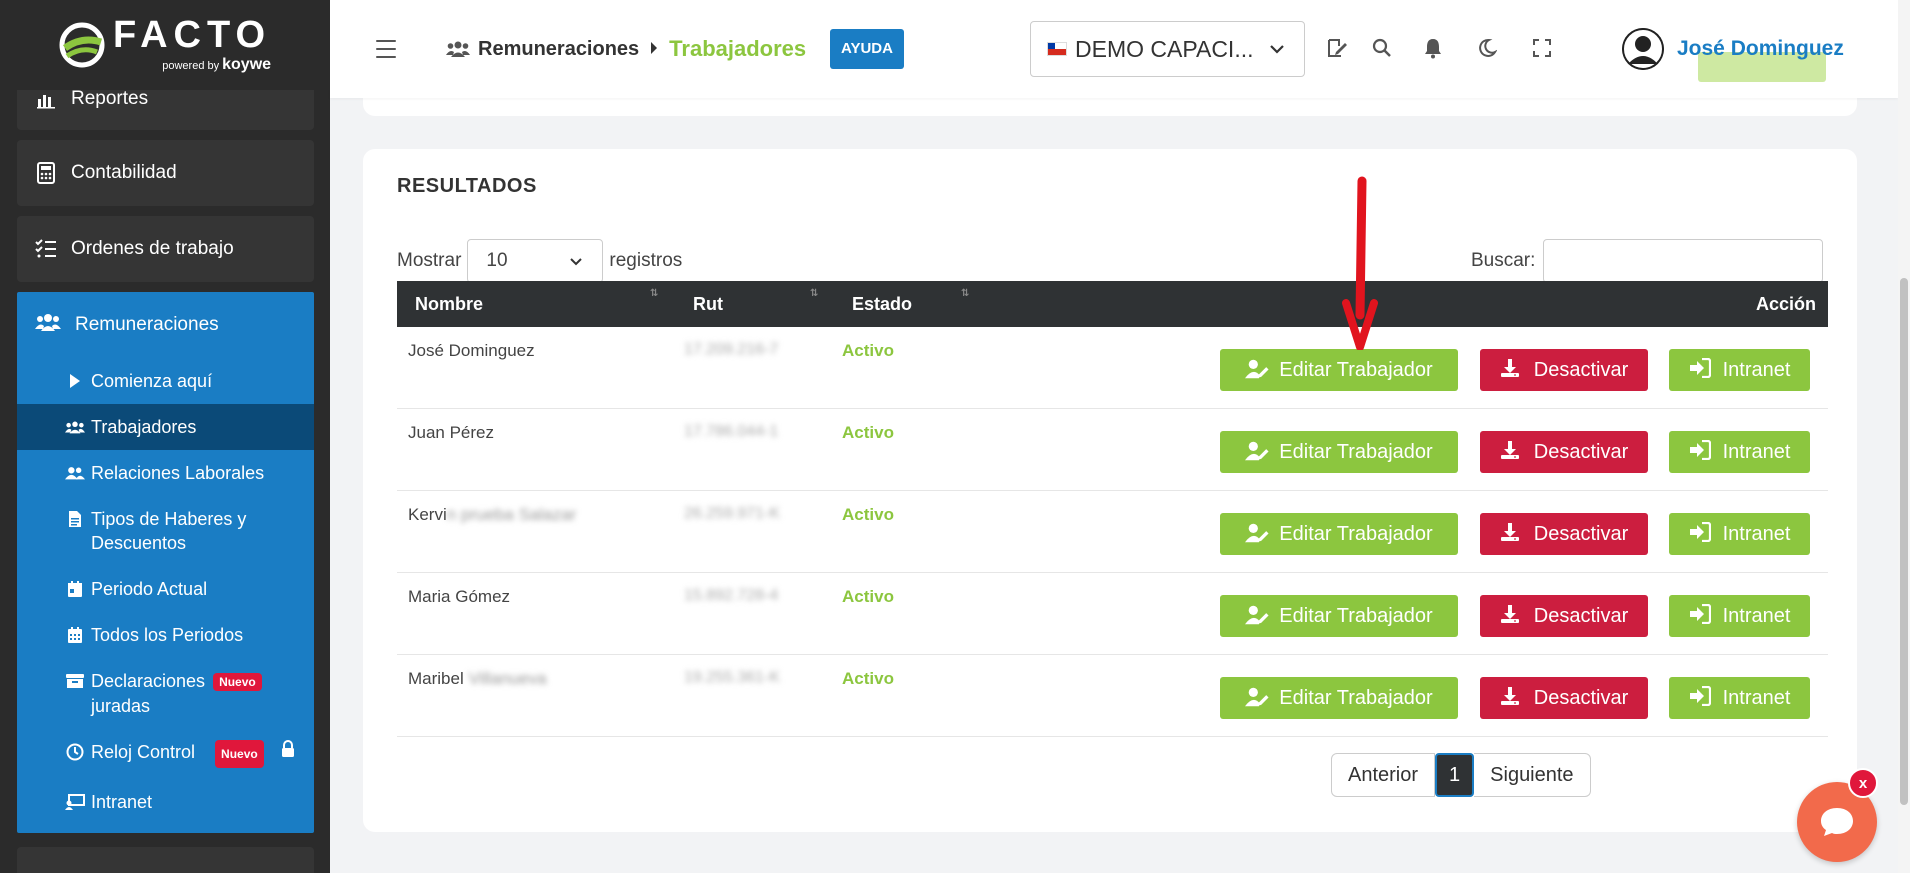 The width and height of the screenshot is (1910, 873). Describe the element at coordinates (165, 249) in the screenshot. I see `sidebar-item-ordenes: Ordenes de trabajo` at that location.